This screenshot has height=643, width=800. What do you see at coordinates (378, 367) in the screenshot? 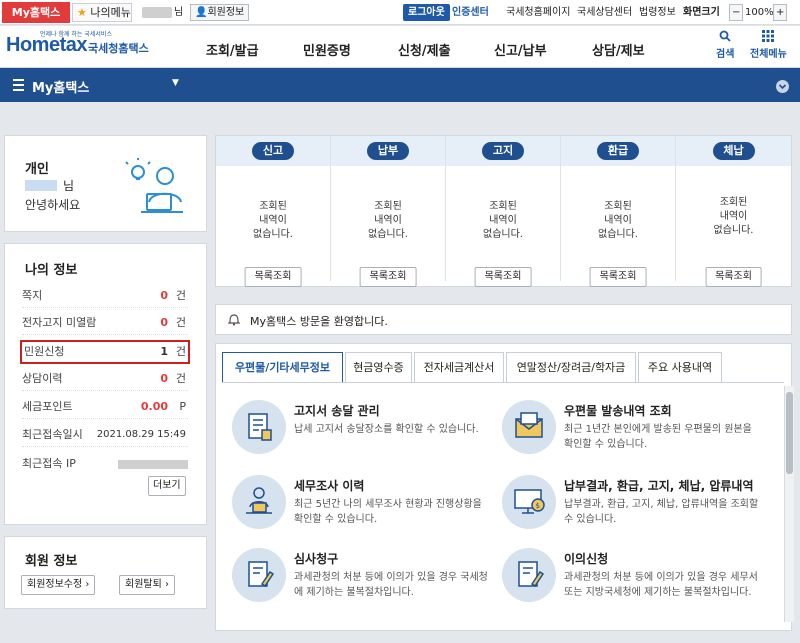
I see `tab-cash-receipt: 현금영수증` at bounding box center [378, 367].